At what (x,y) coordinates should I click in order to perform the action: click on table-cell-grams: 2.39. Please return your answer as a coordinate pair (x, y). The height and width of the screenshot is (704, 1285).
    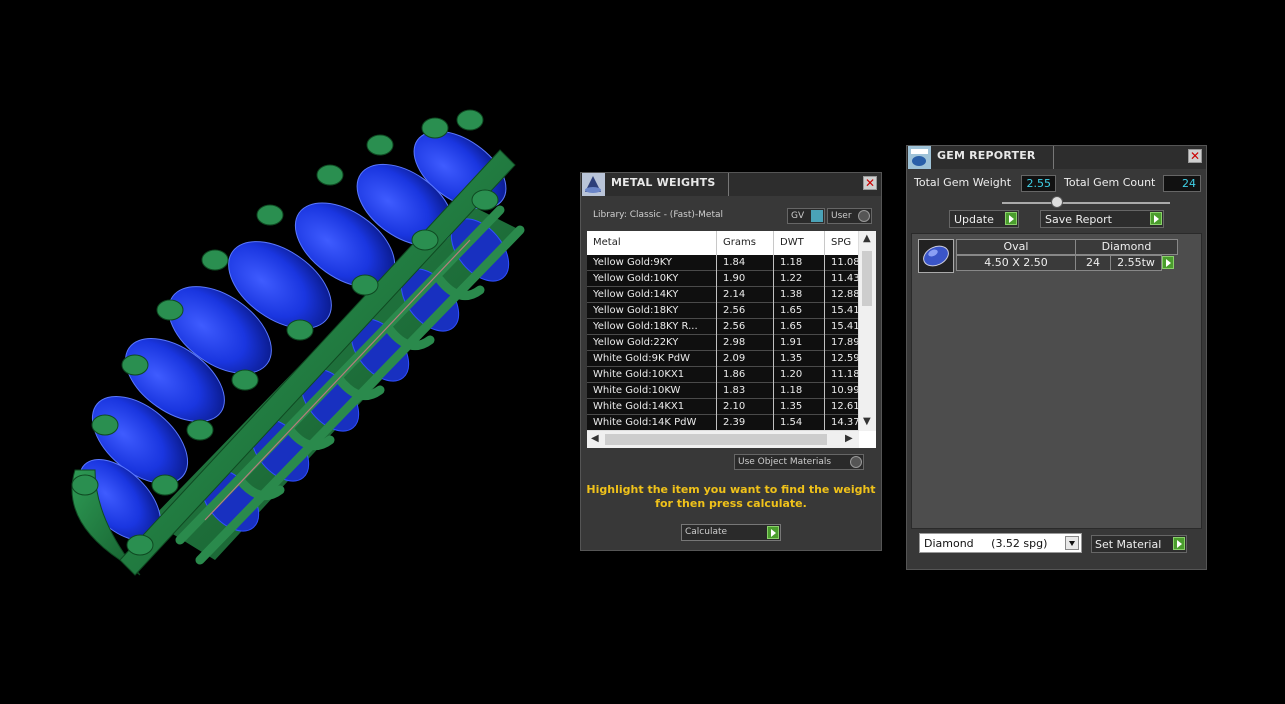
    Looking at the image, I should click on (745, 423).